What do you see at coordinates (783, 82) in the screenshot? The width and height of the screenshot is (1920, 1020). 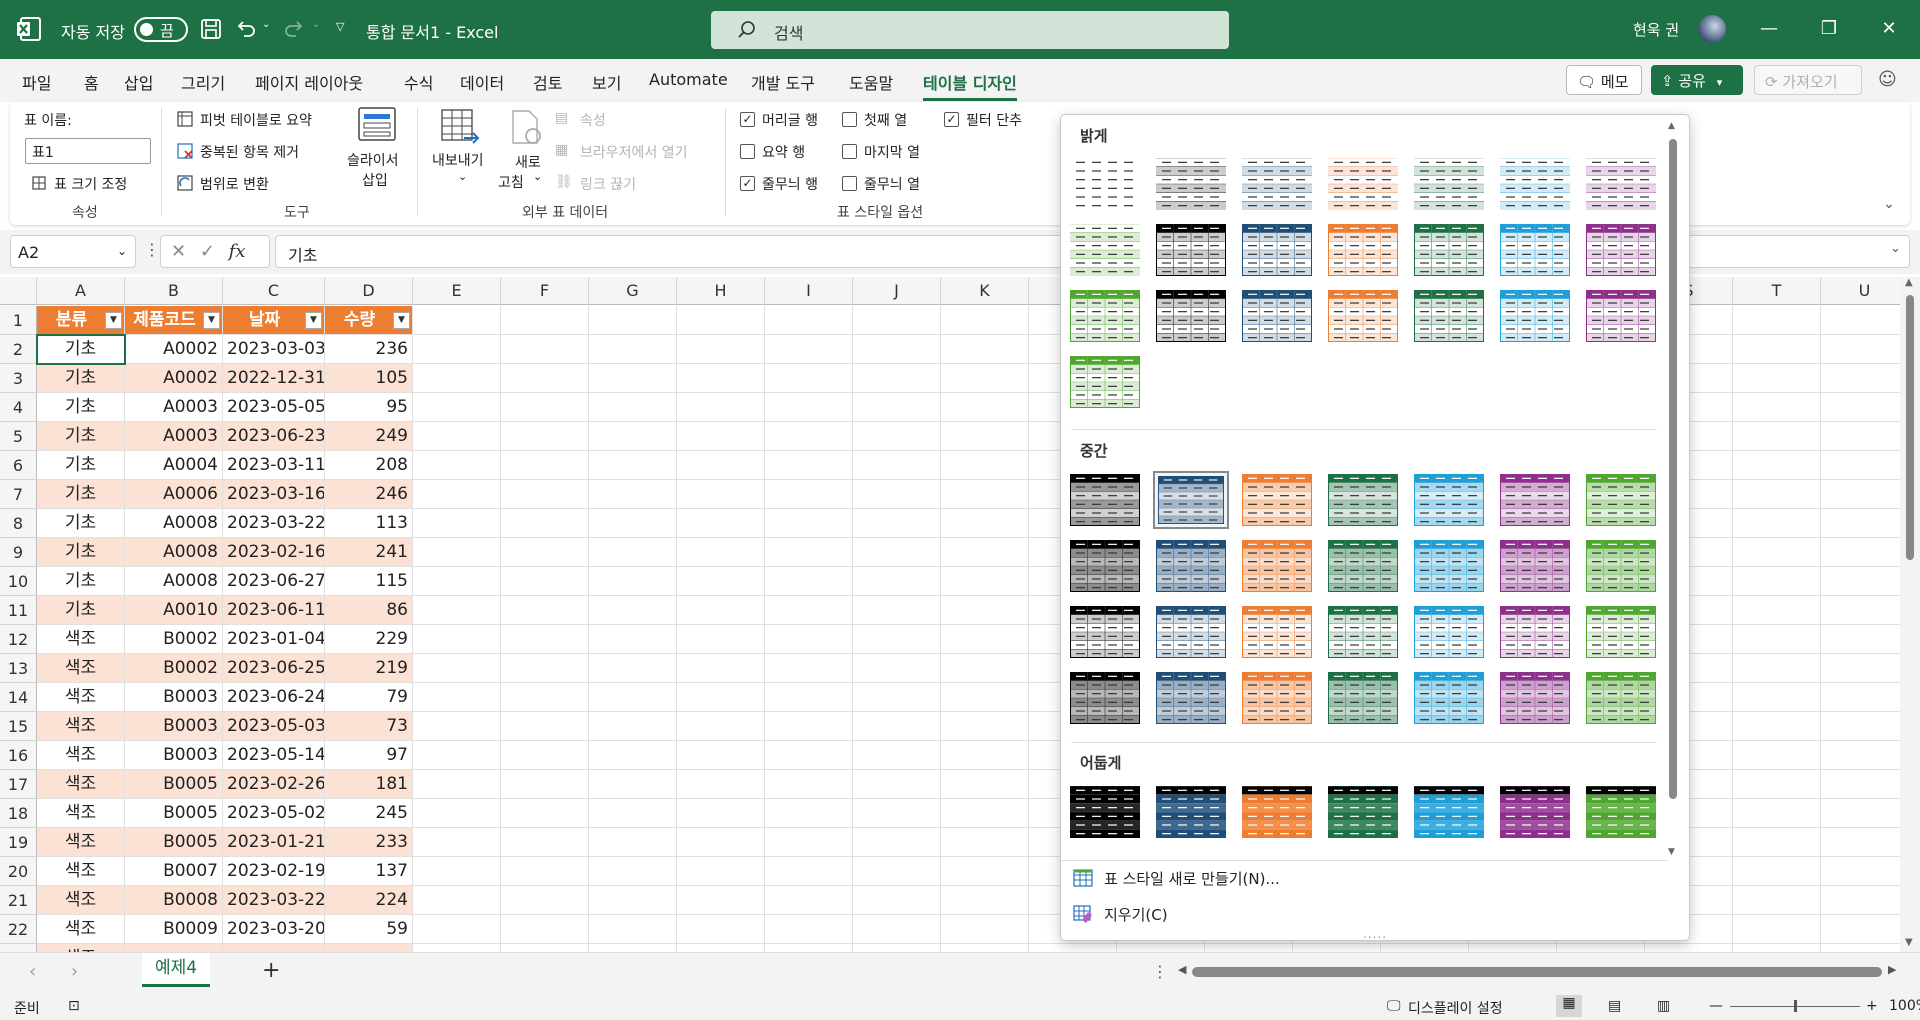 I see `tab-developer: 개발 도구` at bounding box center [783, 82].